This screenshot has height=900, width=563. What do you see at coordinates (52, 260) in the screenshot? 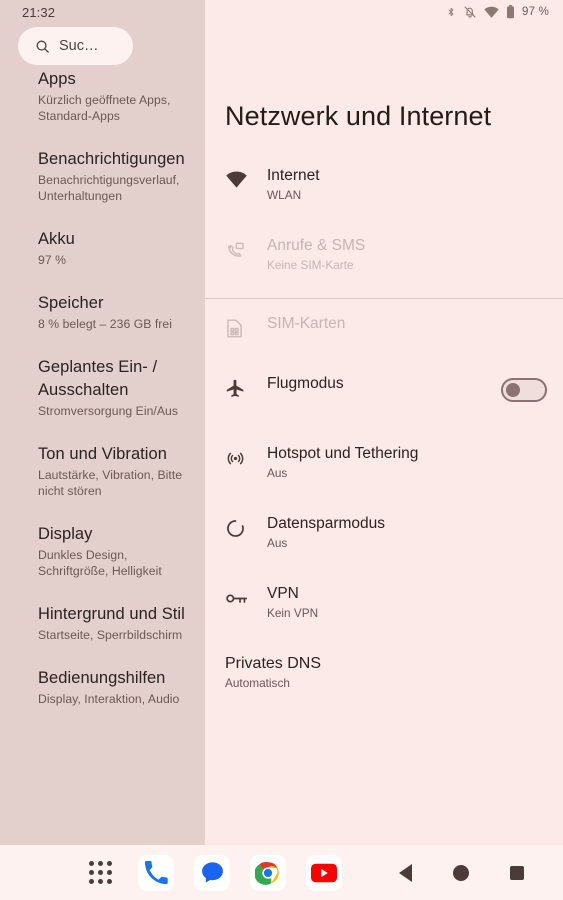
I see `sidebar-item-subtitle: 97 %` at bounding box center [52, 260].